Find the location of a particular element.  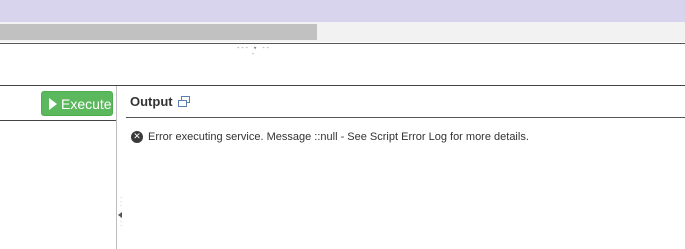

execute-button-label: Execute is located at coordinates (86, 103).